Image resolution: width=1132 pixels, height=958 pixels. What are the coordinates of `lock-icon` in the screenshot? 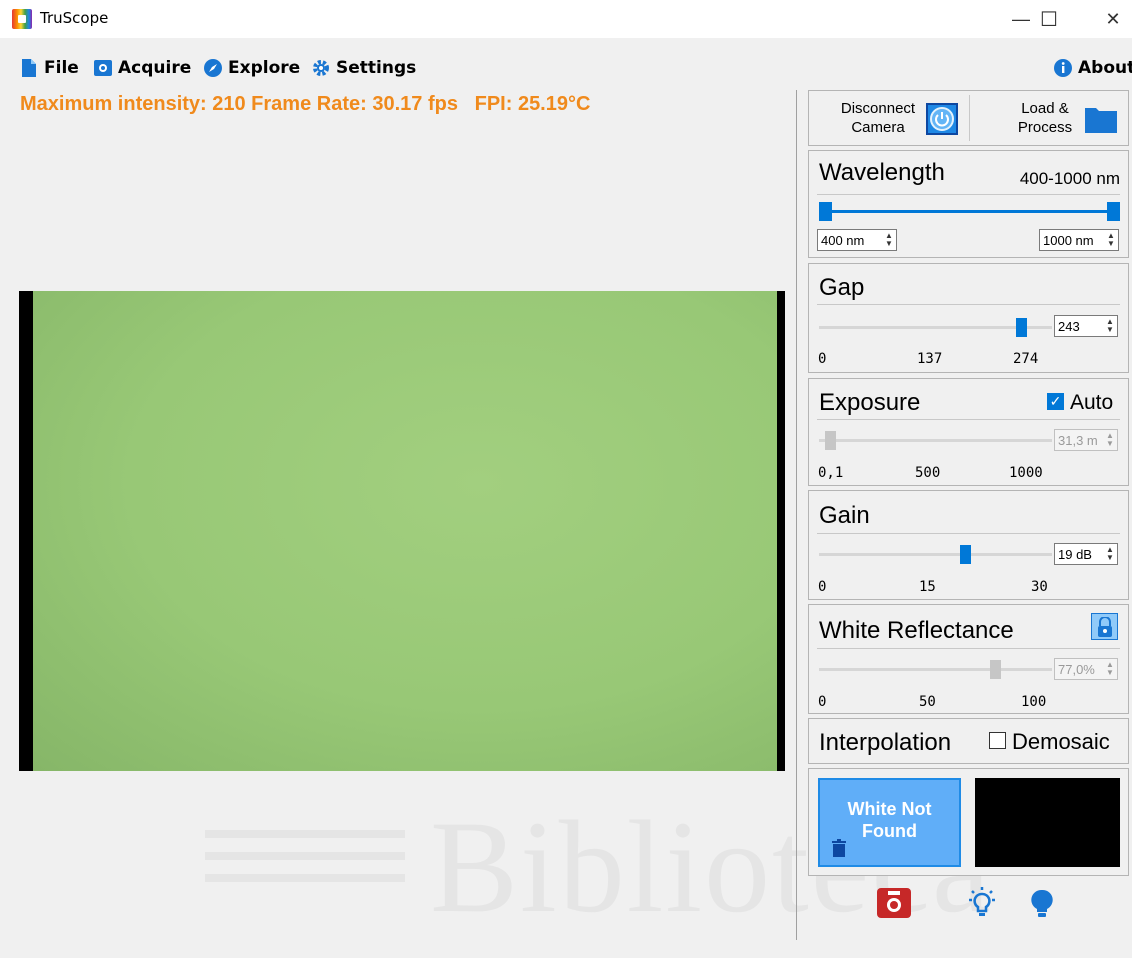 It's located at (1104, 626).